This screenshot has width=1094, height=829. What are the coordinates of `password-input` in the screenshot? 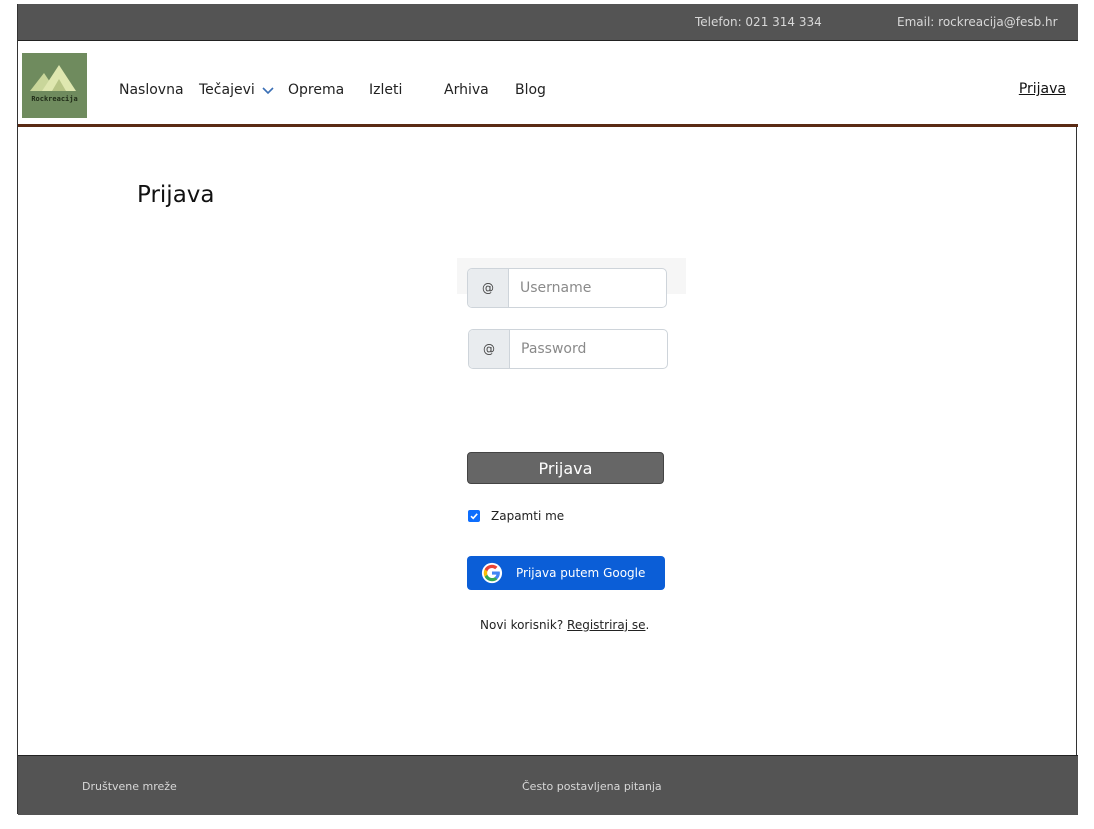 It's located at (588, 349).